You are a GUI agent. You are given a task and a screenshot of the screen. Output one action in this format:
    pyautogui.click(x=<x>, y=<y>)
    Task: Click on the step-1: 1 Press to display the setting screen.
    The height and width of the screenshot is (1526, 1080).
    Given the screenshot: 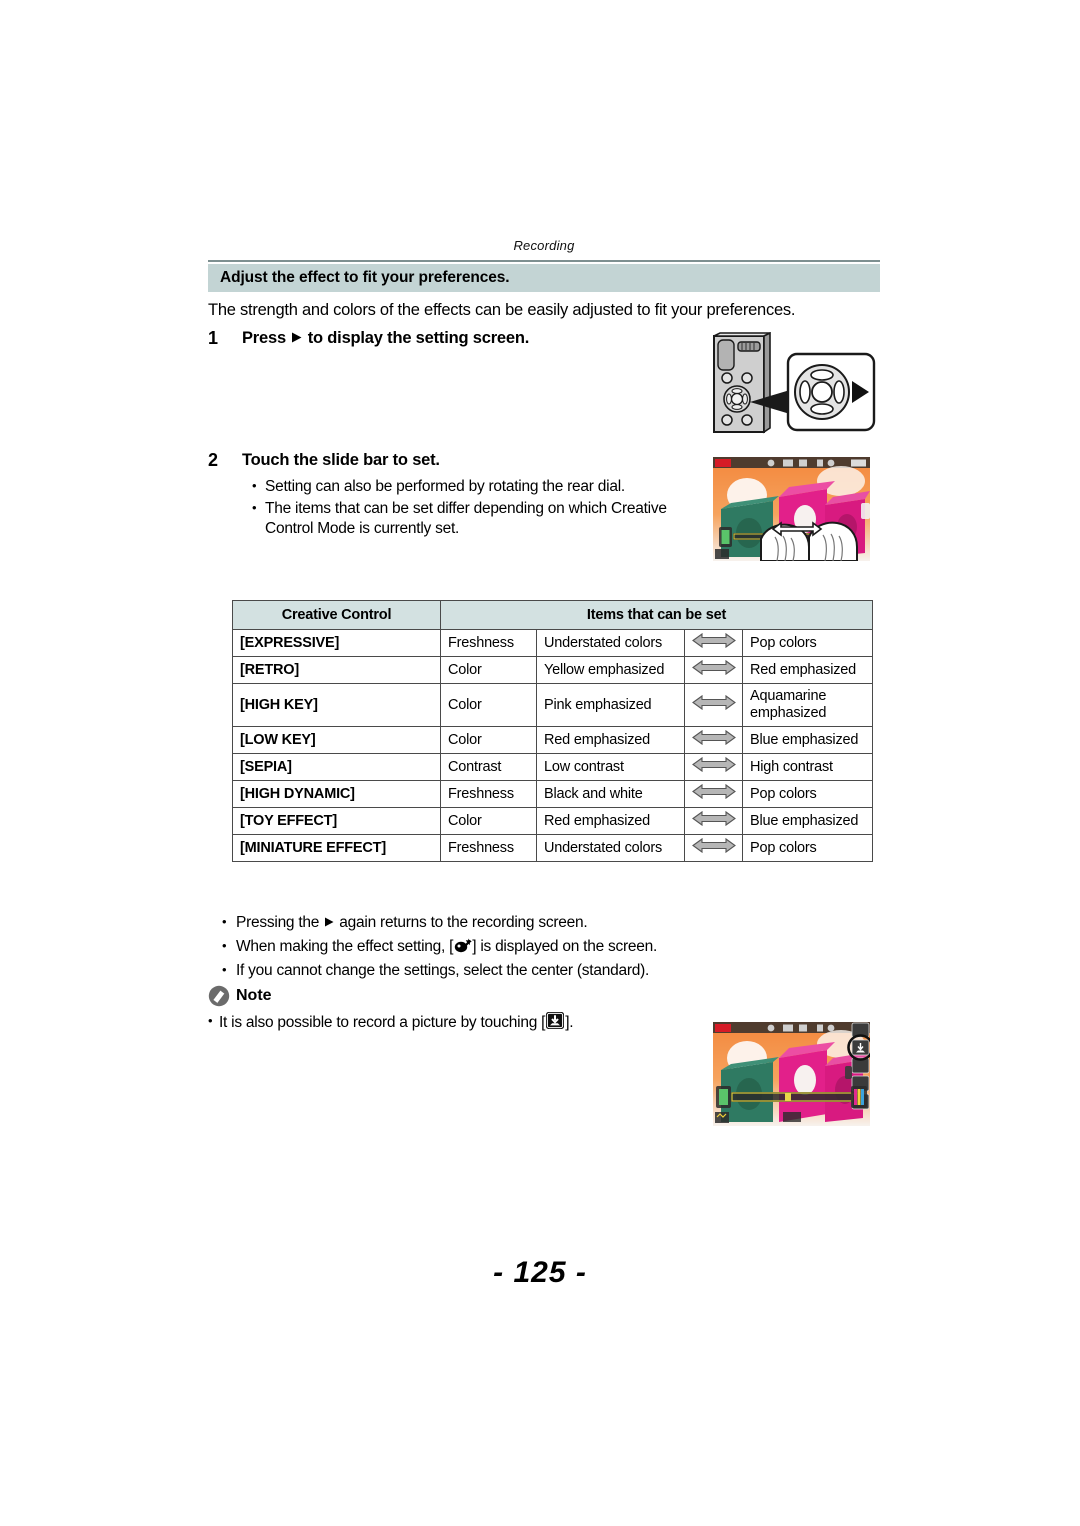 What is the action you would take?
    pyautogui.click(x=468, y=338)
    